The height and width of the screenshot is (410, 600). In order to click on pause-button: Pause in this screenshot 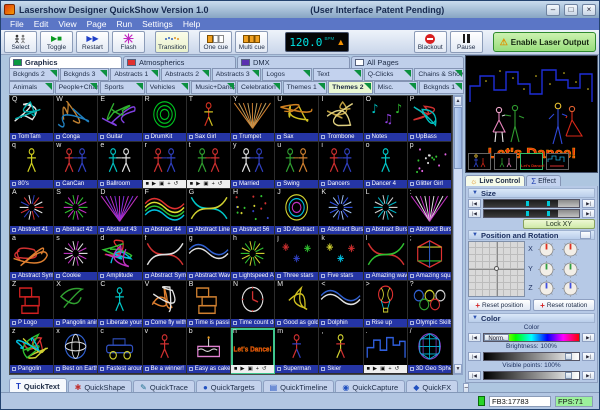, I will do `click(466, 42)`.